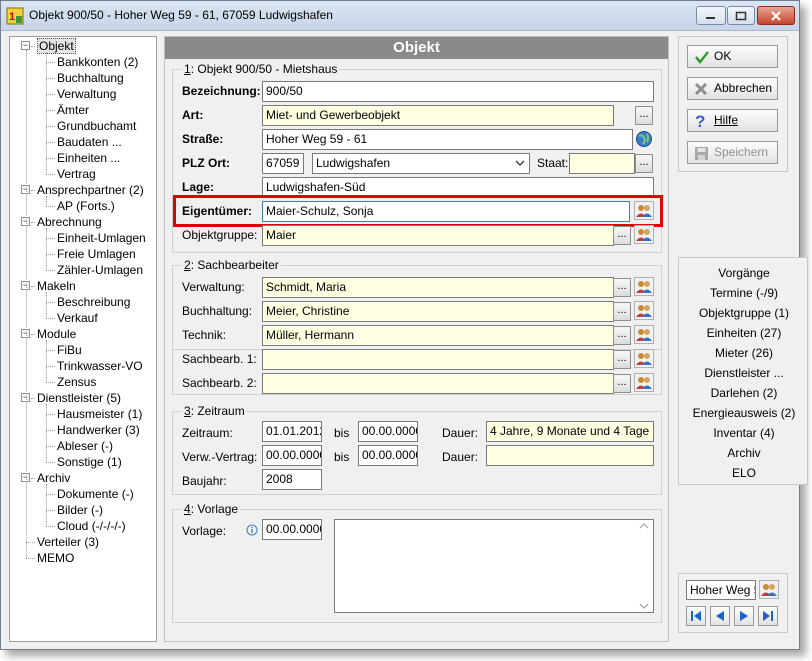  I want to click on tree-item: Trinkwasser-VO, so click(100, 366).